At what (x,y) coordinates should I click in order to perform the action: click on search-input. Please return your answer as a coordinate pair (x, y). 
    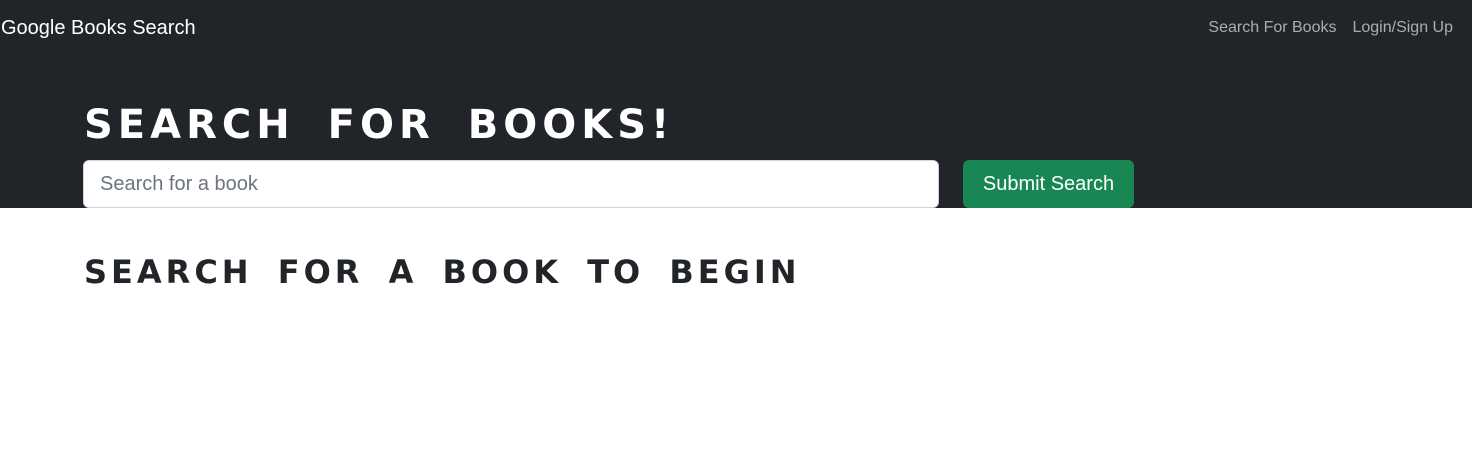
    Looking at the image, I should click on (511, 184).